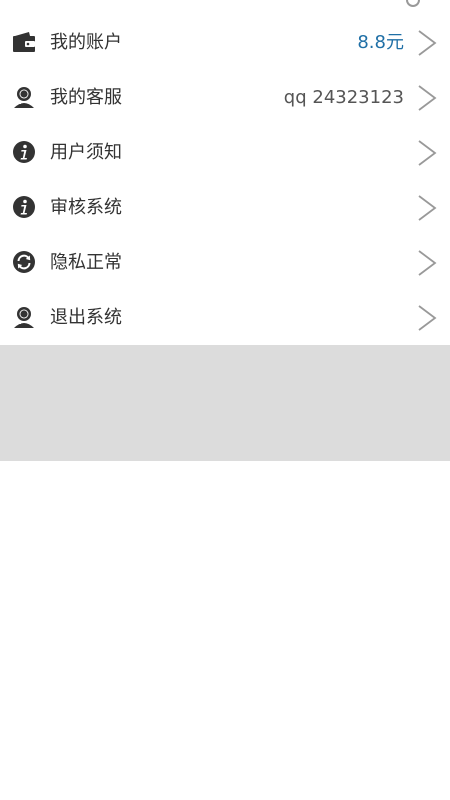 The width and height of the screenshot is (450, 800). What do you see at coordinates (380, 42) in the screenshot?
I see `account-balance: 8.8元` at bounding box center [380, 42].